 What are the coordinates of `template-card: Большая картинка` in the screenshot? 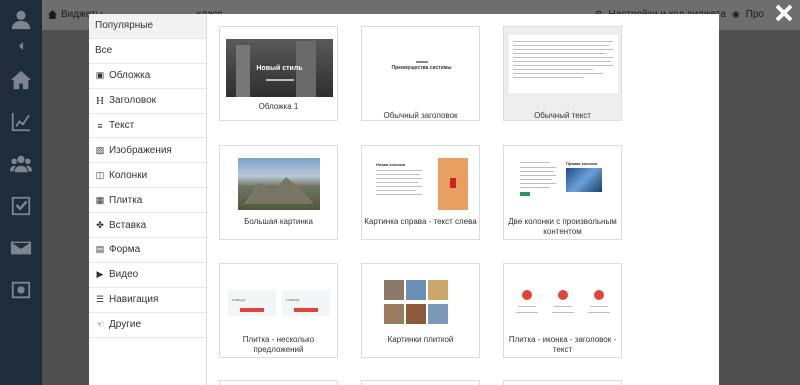 It's located at (278, 192).